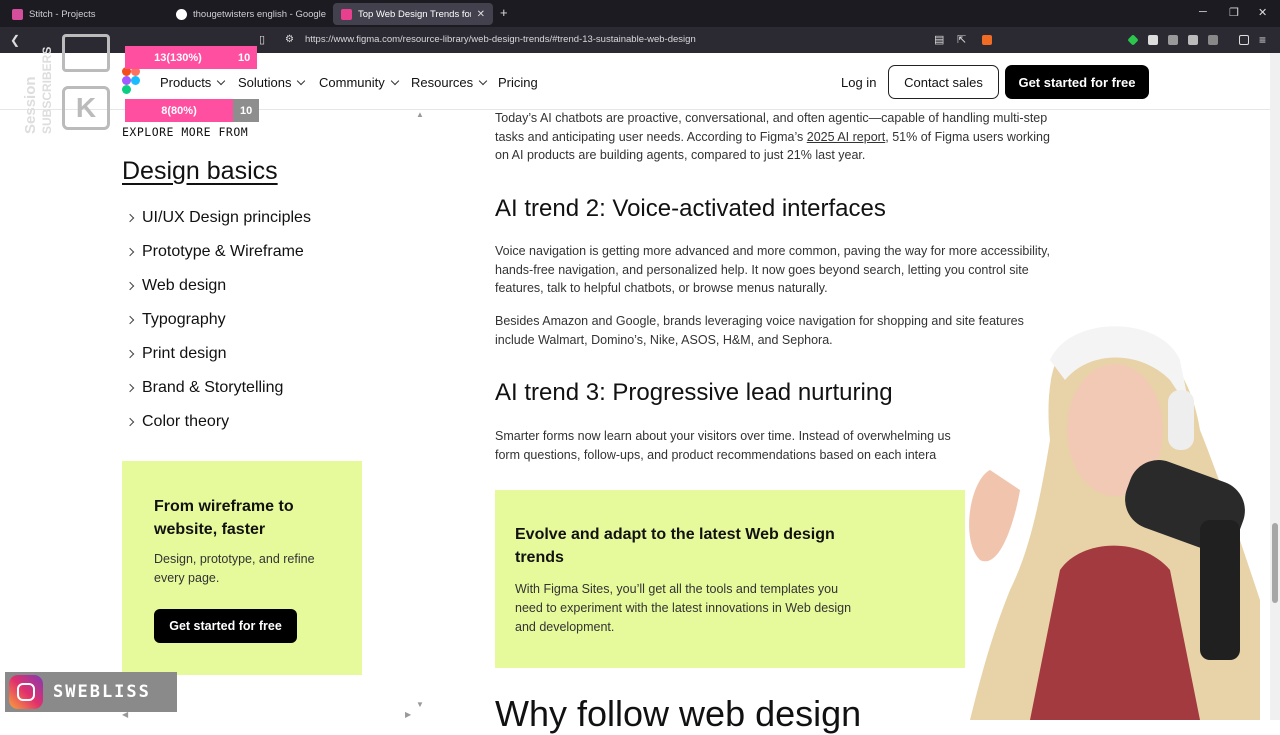 This screenshot has width=1280, height=735. What do you see at coordinates (1244, 40) in the screenshot?
I see `sidebar-toggle-icon` at bounding box center [1244, 40].